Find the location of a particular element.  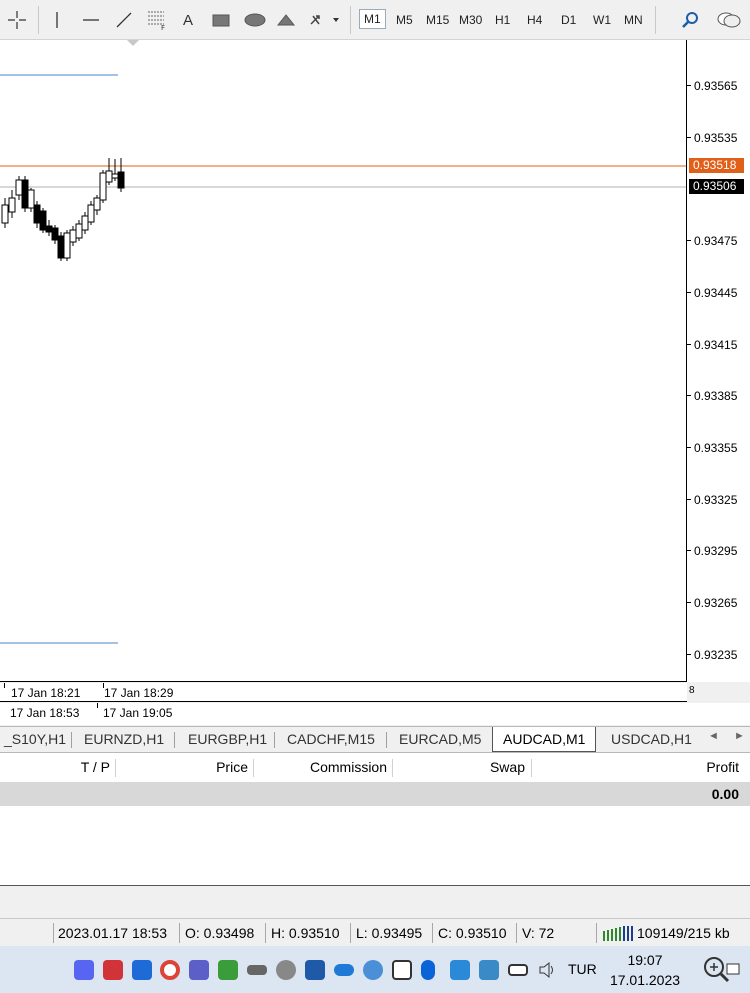

discord-icon is located at coordinates (84, 970).